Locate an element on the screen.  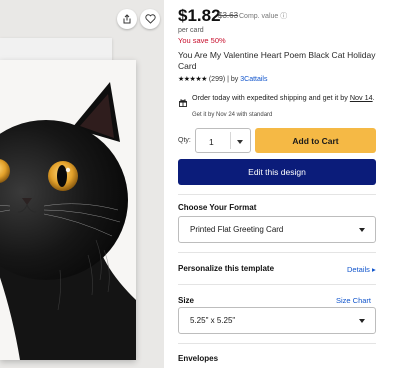
comp-value-info: Comp. value ⓘ is located at coordinates (263, 16).